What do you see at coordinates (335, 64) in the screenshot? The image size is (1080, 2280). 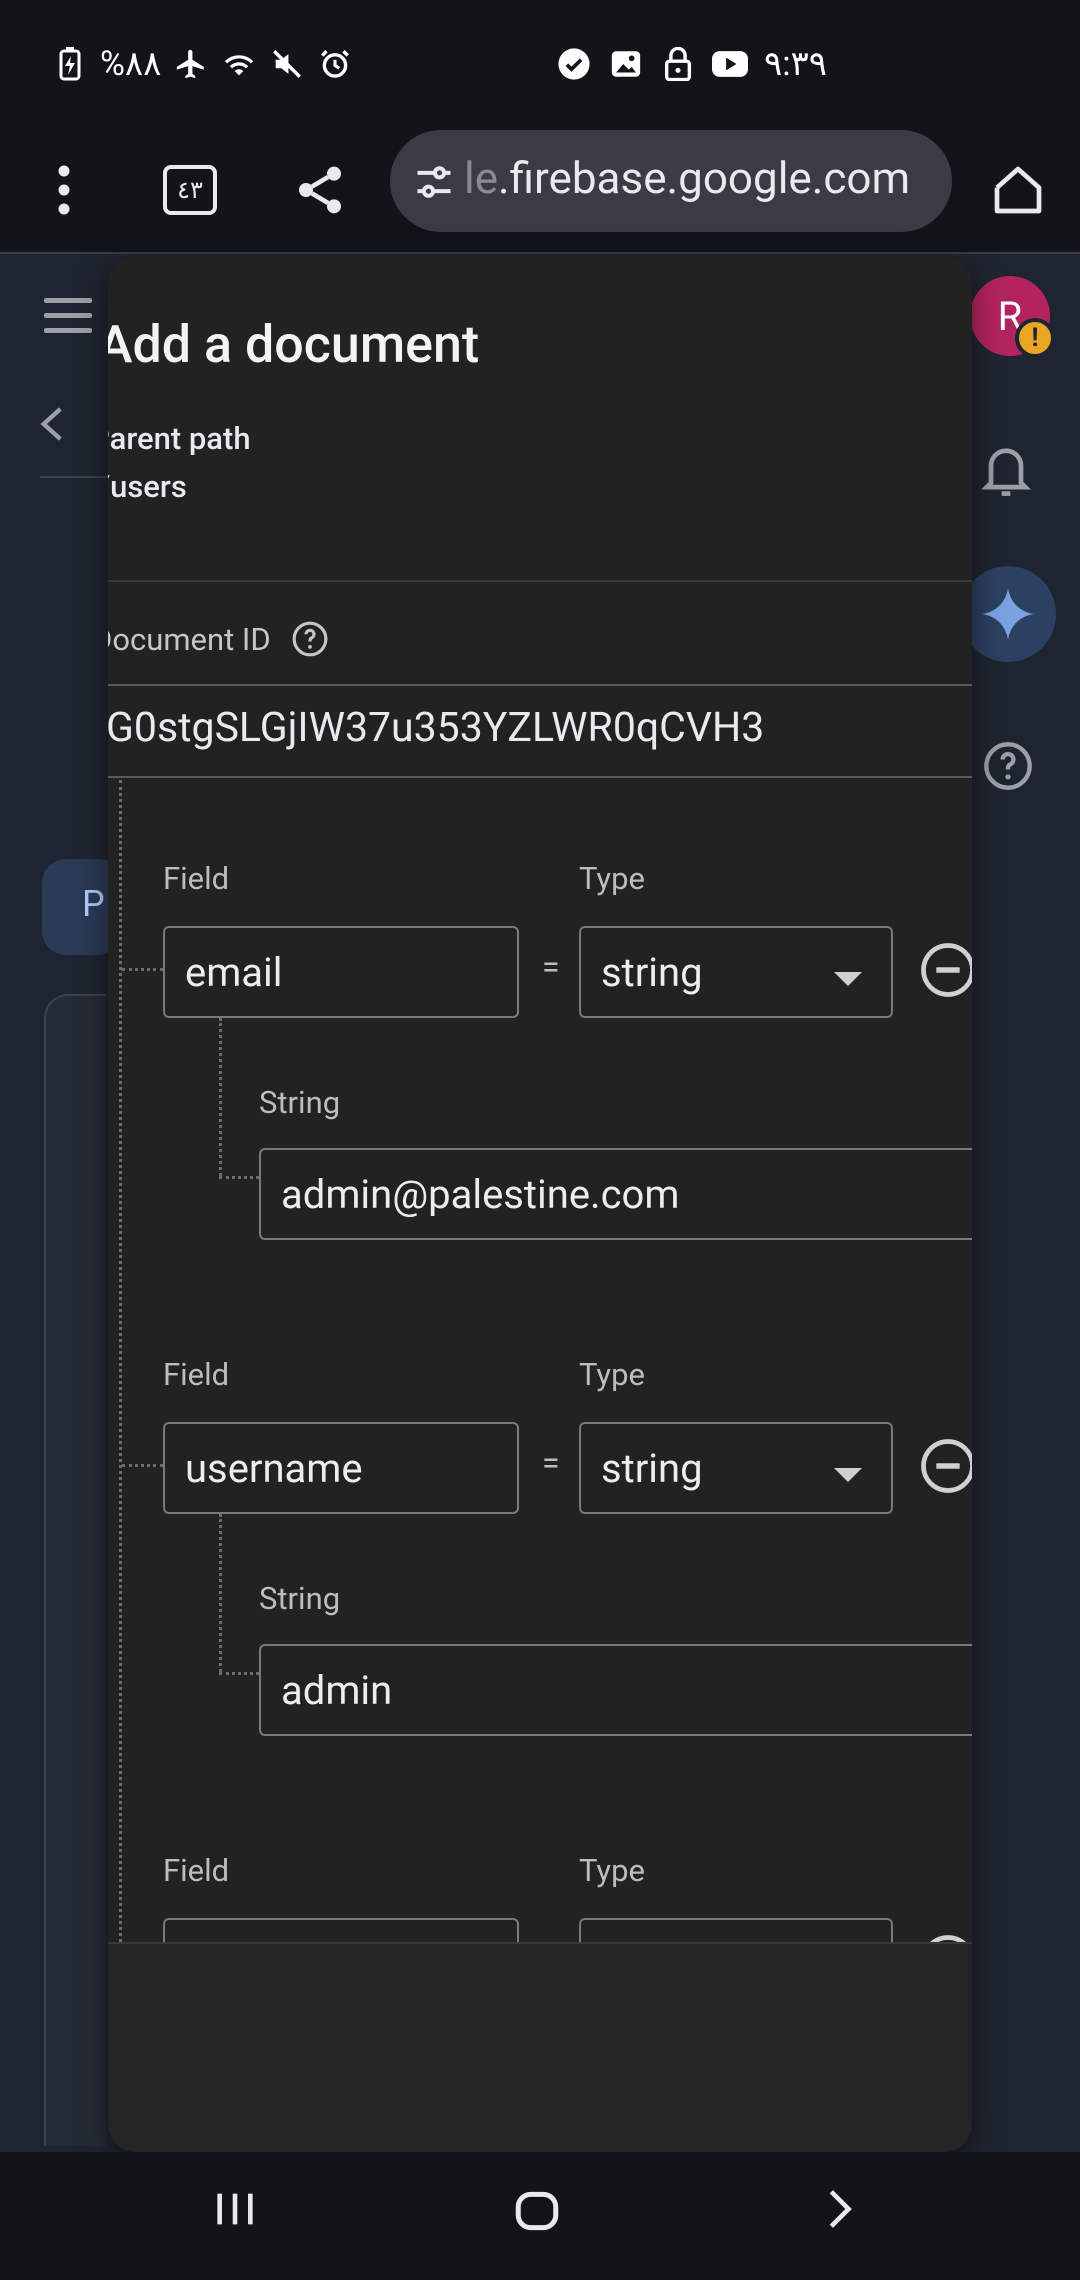 I see `alarm-icon` at bounding box center [335, 64].